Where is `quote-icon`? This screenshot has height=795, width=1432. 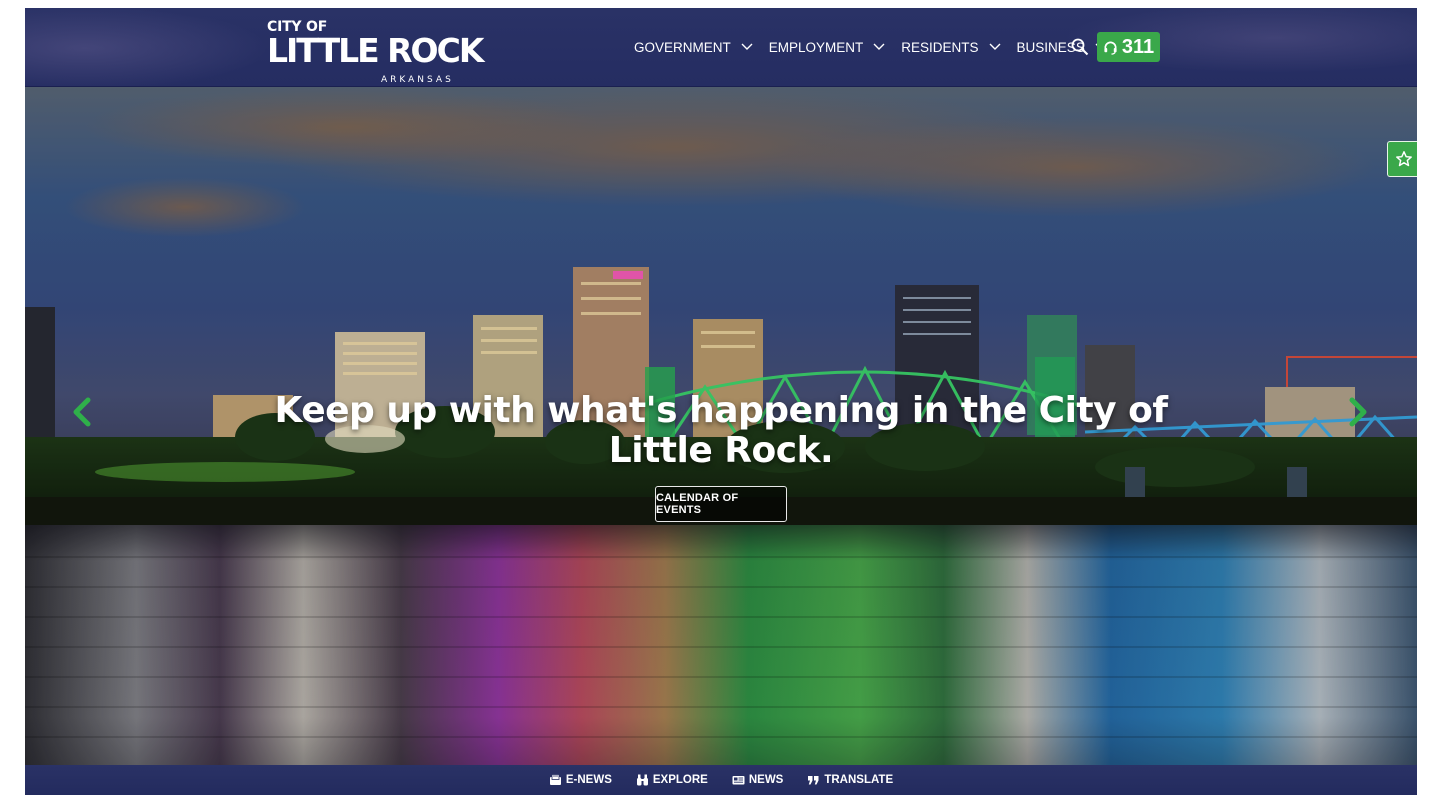
quote-icon is located at coordinates (813, 780).